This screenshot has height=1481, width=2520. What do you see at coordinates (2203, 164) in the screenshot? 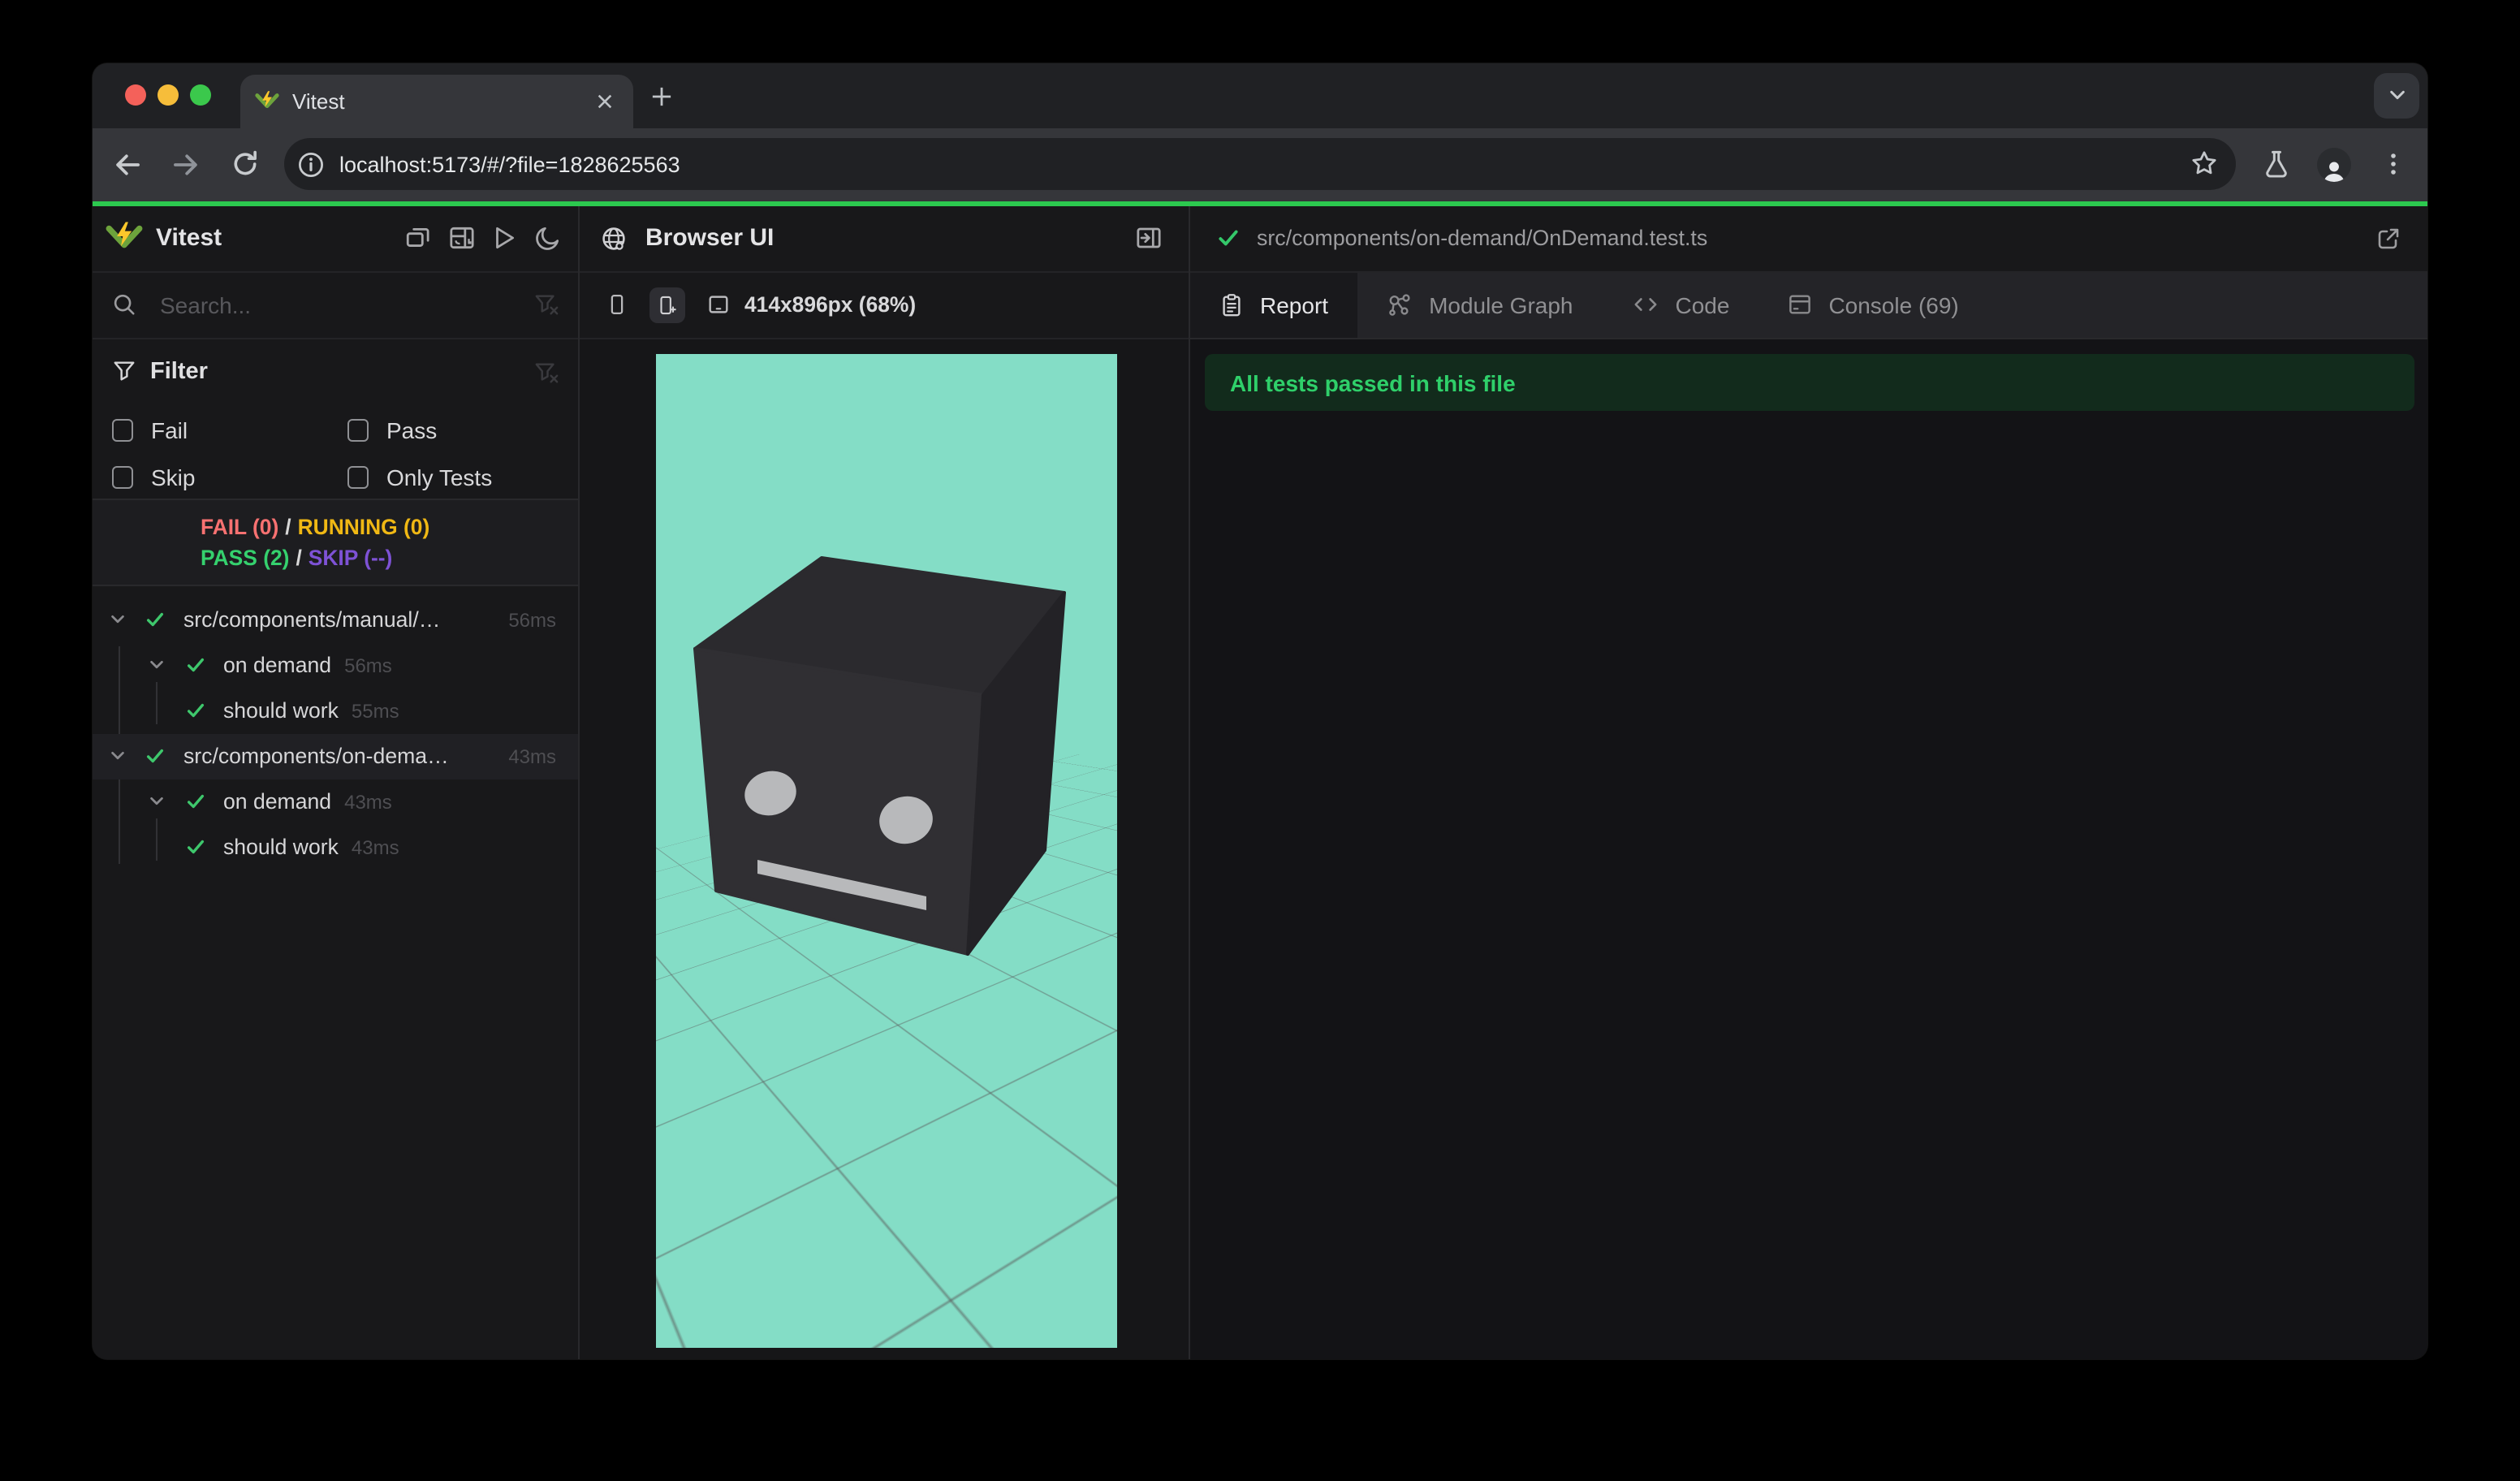
I see `bookmark-star-icon` at bounding box center [2203, 164].